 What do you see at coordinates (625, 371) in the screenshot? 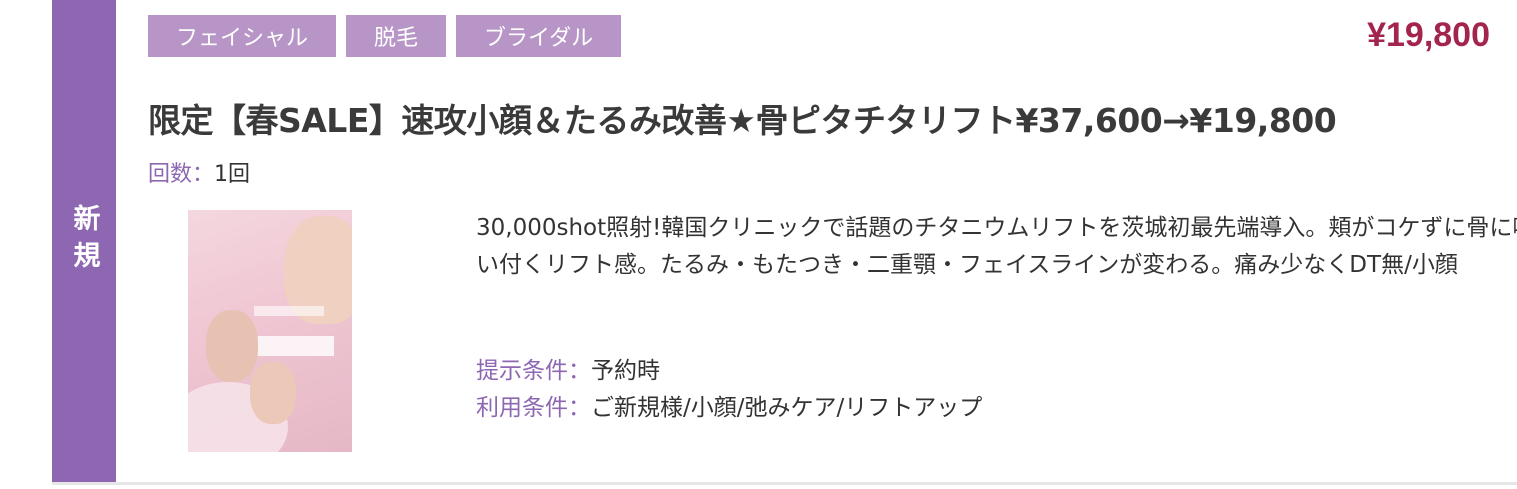
I see `presentation-condition-value: 予約時` at bounding box center [625, 371].